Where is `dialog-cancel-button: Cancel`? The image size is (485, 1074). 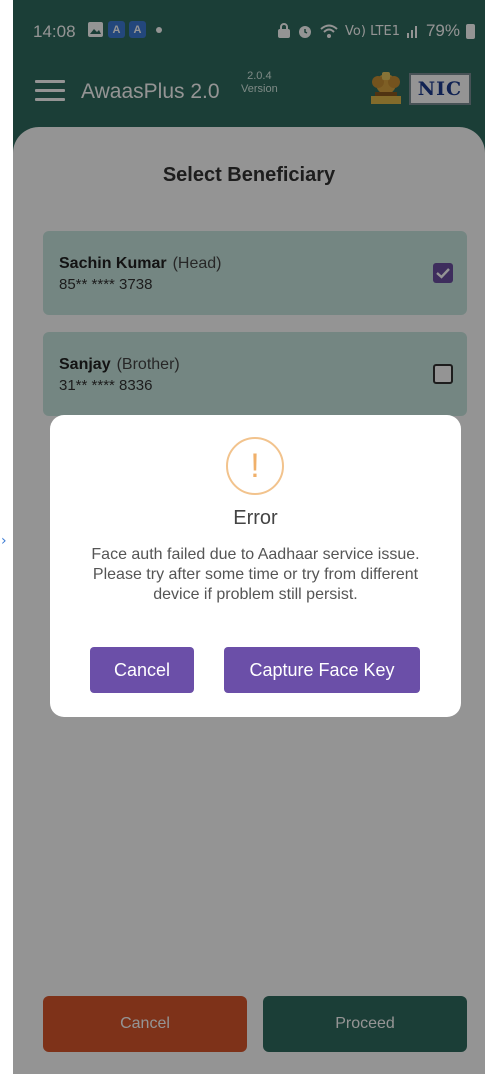
dialog-cancel-button: Cancel is located at coordinates (142, 670).